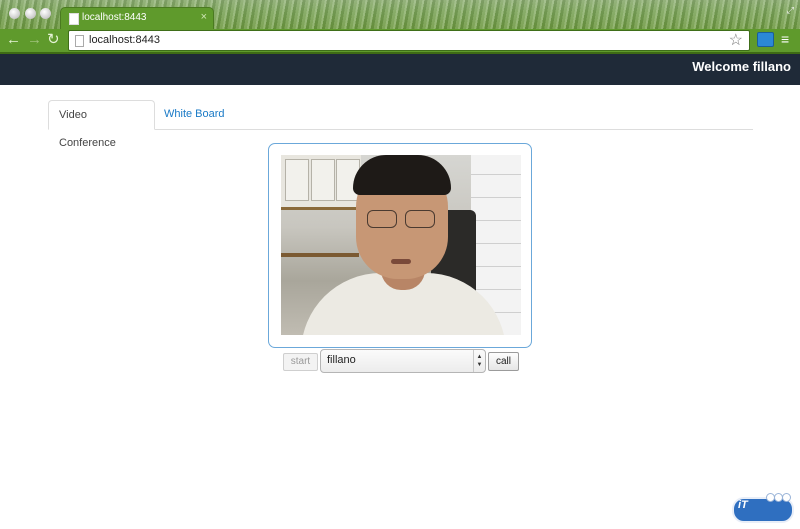  Describe the element at coordinates (400, 69) in the screenshot. I see `app-navbar: Welcome fillano` at that location.